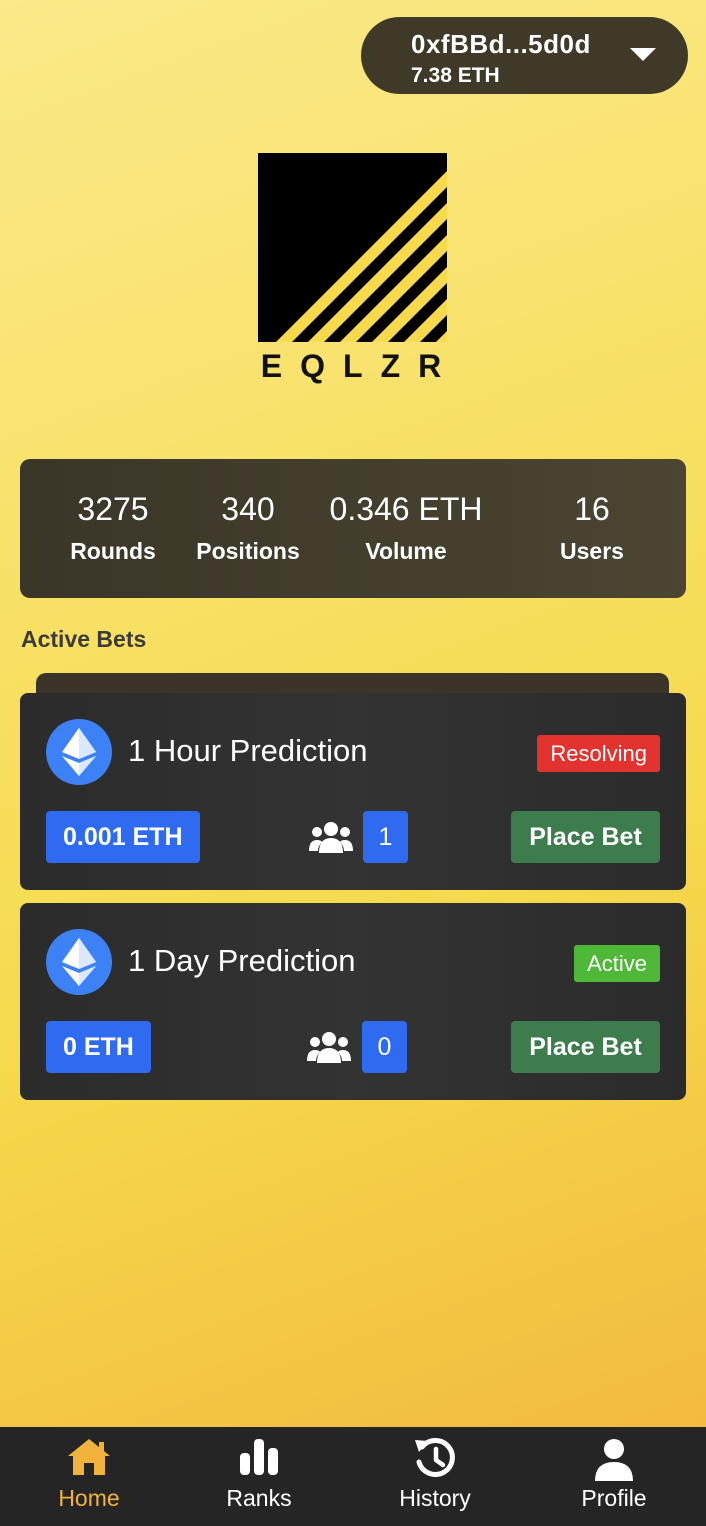 Image resolution: width=706 pixels, height=1526 pixels. I want to click on stat-volume: 0.346 ETH Volume, so click(406, 528).